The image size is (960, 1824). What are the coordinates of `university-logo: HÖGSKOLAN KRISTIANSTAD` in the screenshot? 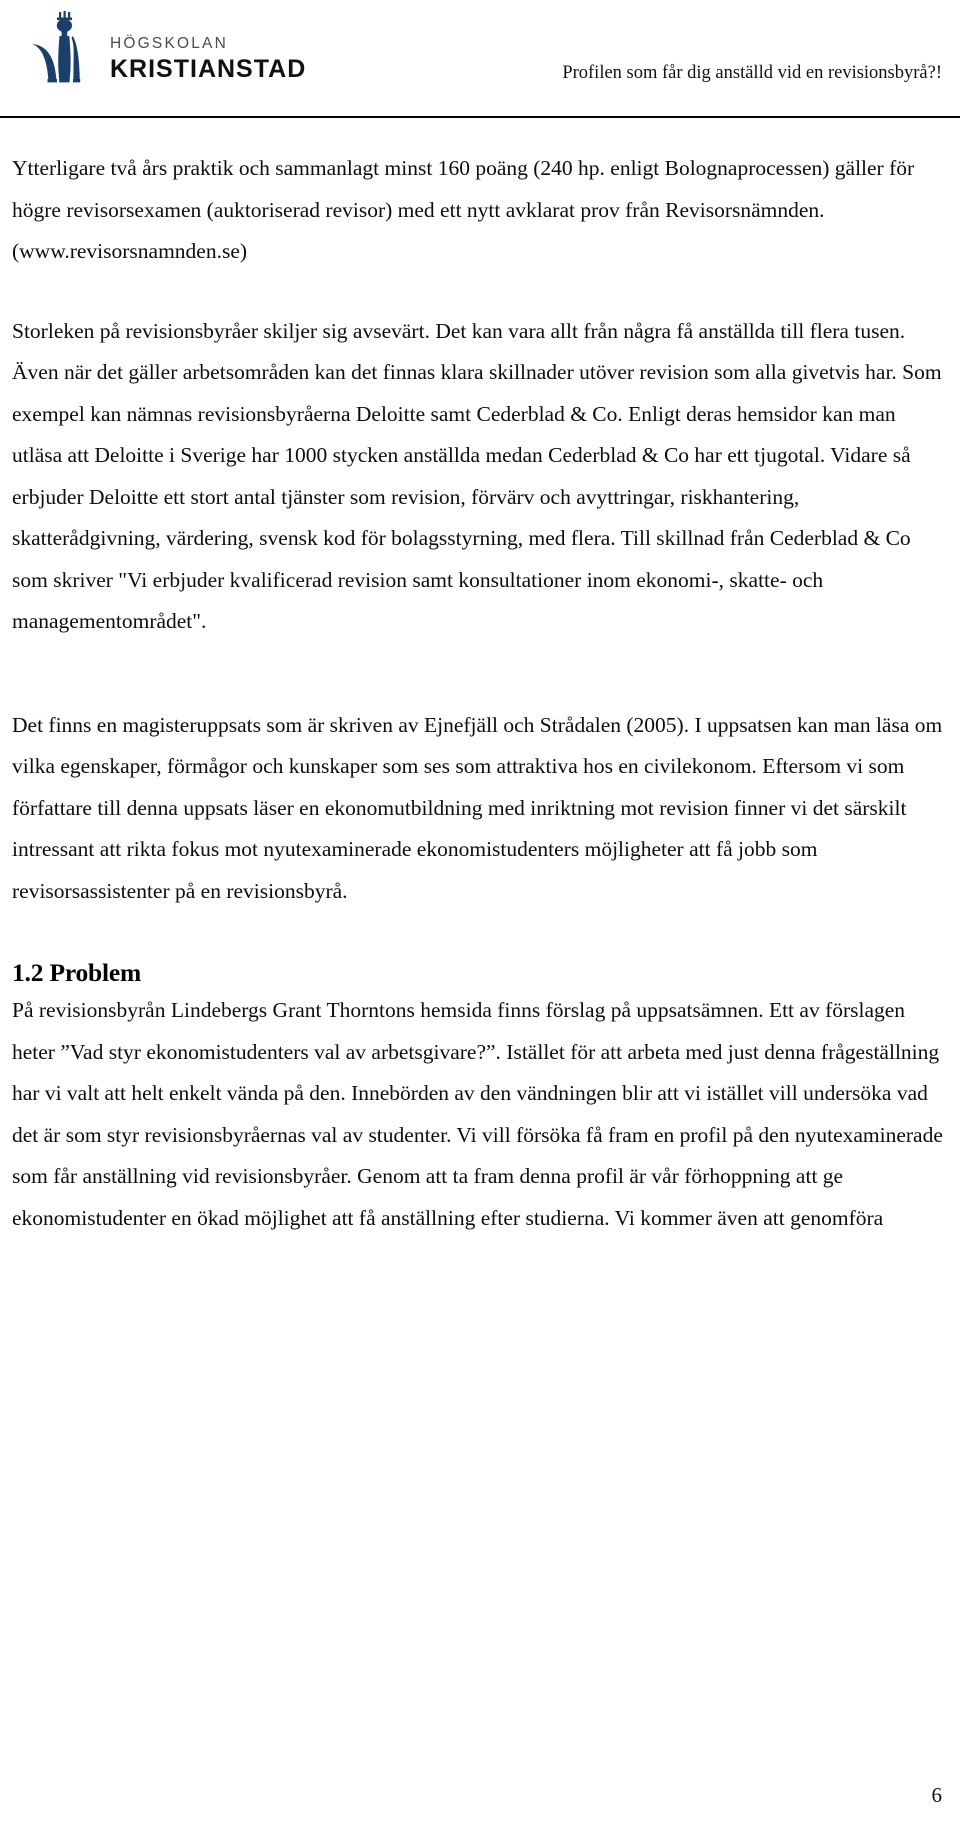 It's located at (167, 46).